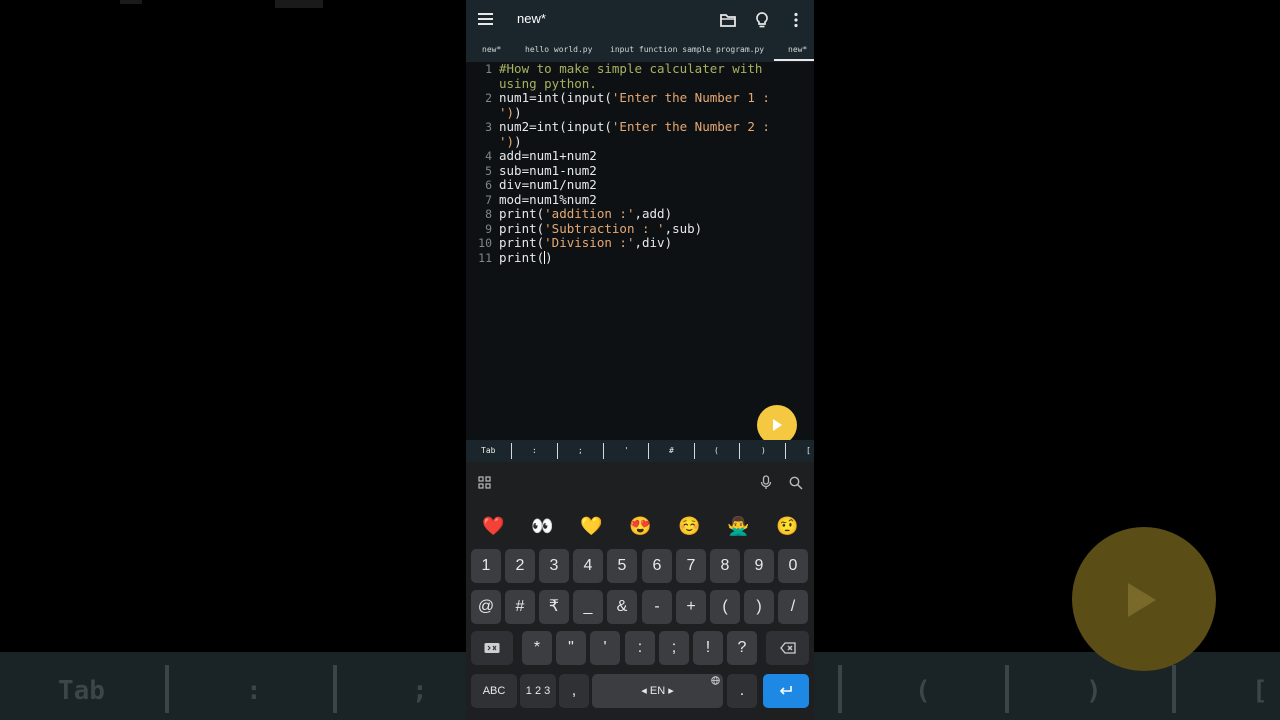 The width and height of the screenshot is (1280, 720). Describe the element at coordinates (653, 213) in the screenshot. I see `code-text: ,add)` at that location.